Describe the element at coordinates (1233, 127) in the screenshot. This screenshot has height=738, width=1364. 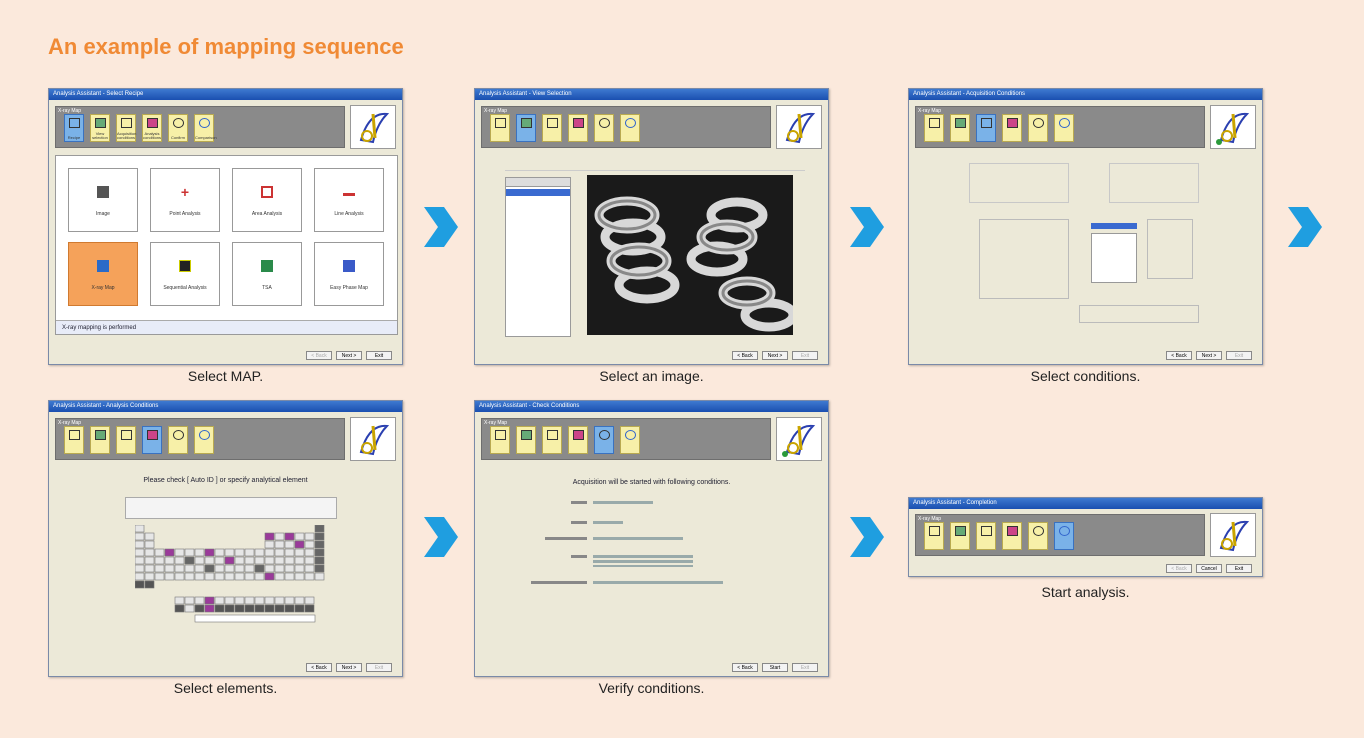
I see `logo` at that location.